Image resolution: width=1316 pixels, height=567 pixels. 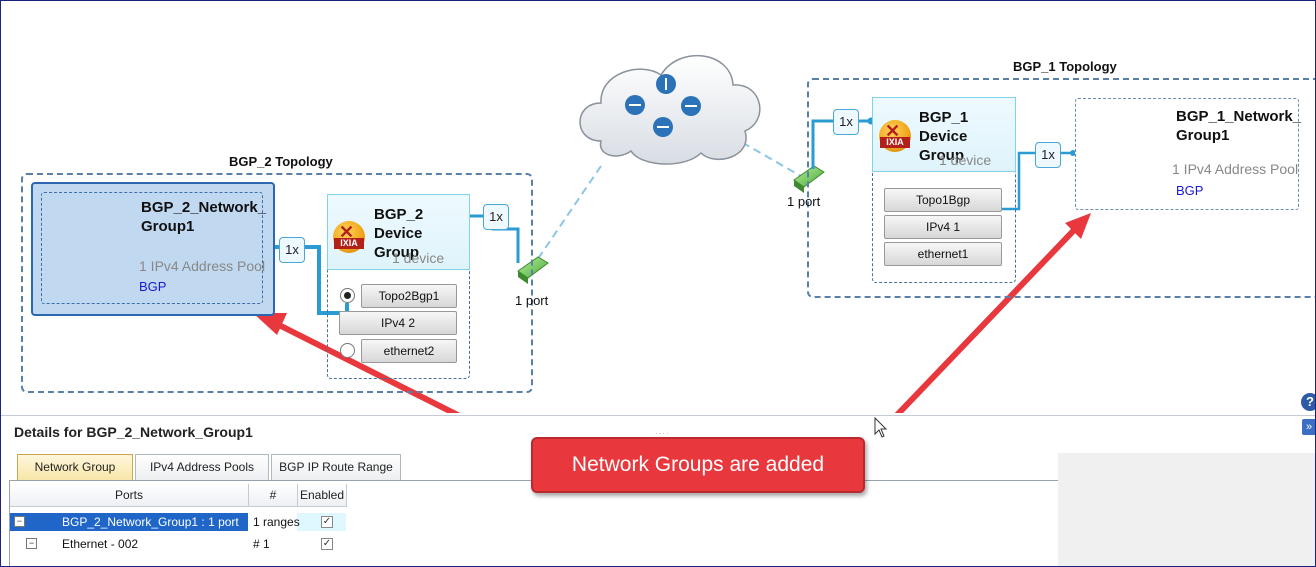 What do you see at coordinates (409, 351) in the screenshot?
I see `stack-ethernet2: ethernet2` at bounding box center [409, 351].